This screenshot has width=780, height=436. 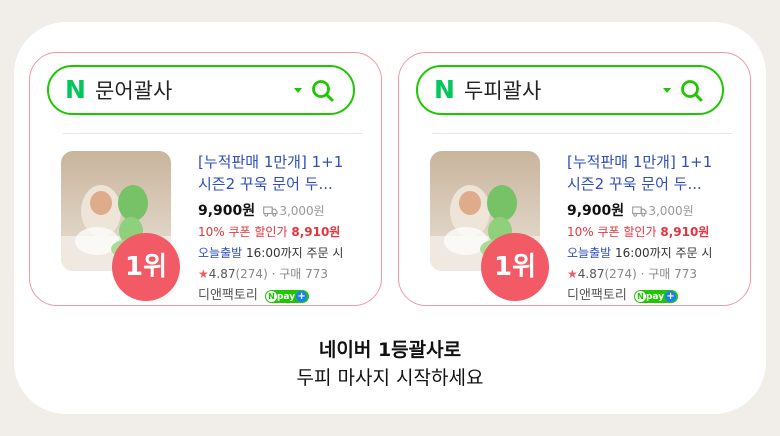 What do you see at coordinates (201, 90) in the screenshot?
I see `search-bar: N 문어괄사` at bounding box center [201, 90].